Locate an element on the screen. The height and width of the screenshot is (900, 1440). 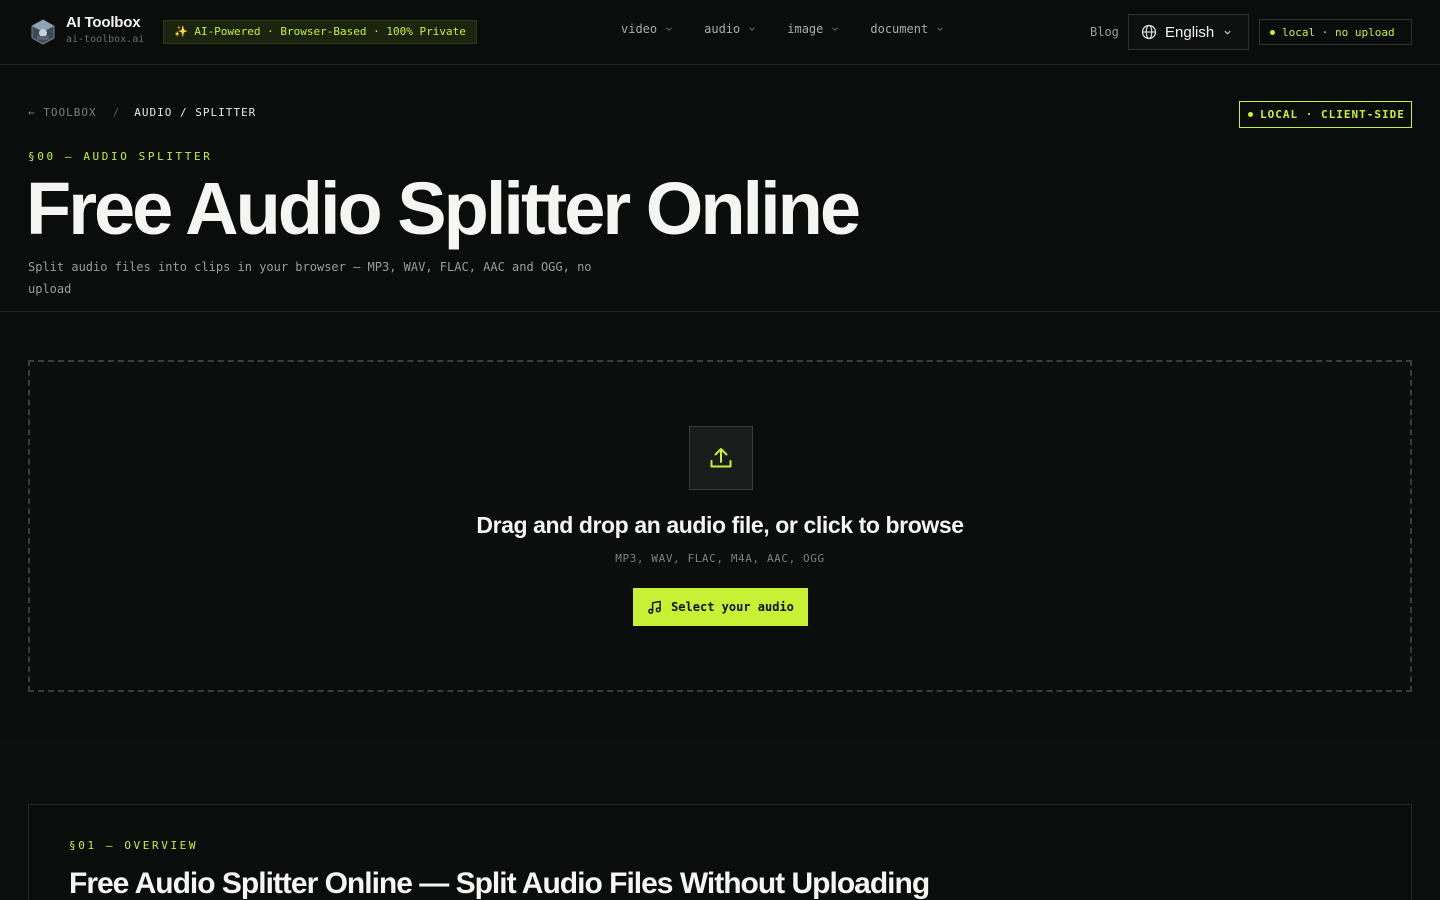
breadcrumb: ← TOOLBOX / AUDIO / SPLITTER is located at coordinates (142, 112).